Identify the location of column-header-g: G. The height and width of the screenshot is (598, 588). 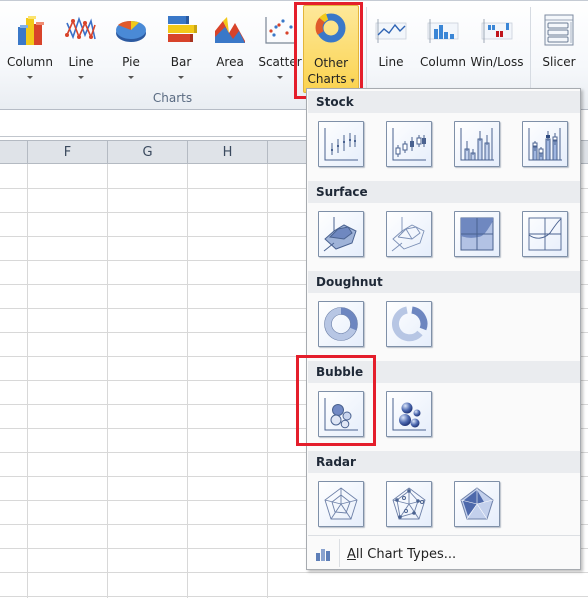
(147, 152).